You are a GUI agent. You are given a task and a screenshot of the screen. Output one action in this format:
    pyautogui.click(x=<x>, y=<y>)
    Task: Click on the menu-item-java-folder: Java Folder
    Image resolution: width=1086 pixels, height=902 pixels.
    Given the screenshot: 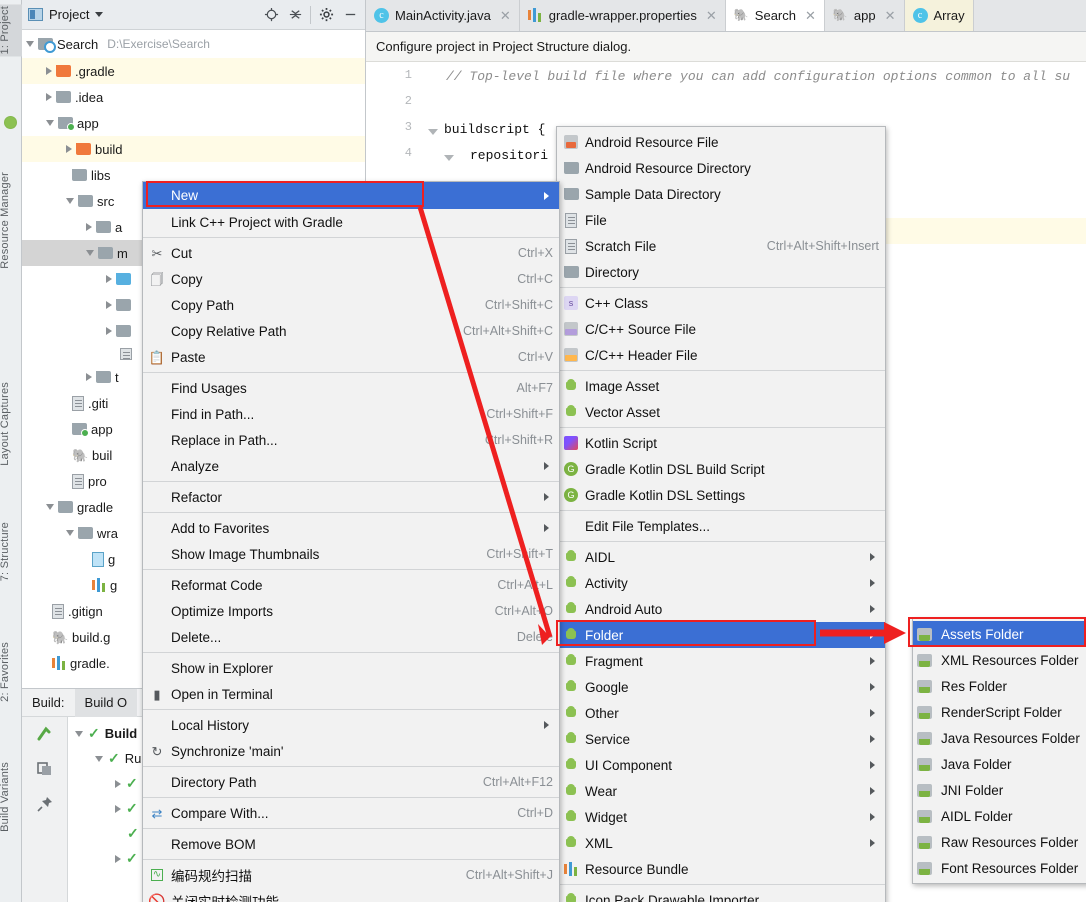 What is the action you would take?
    pyautogui.click(x=999, y=764)
    